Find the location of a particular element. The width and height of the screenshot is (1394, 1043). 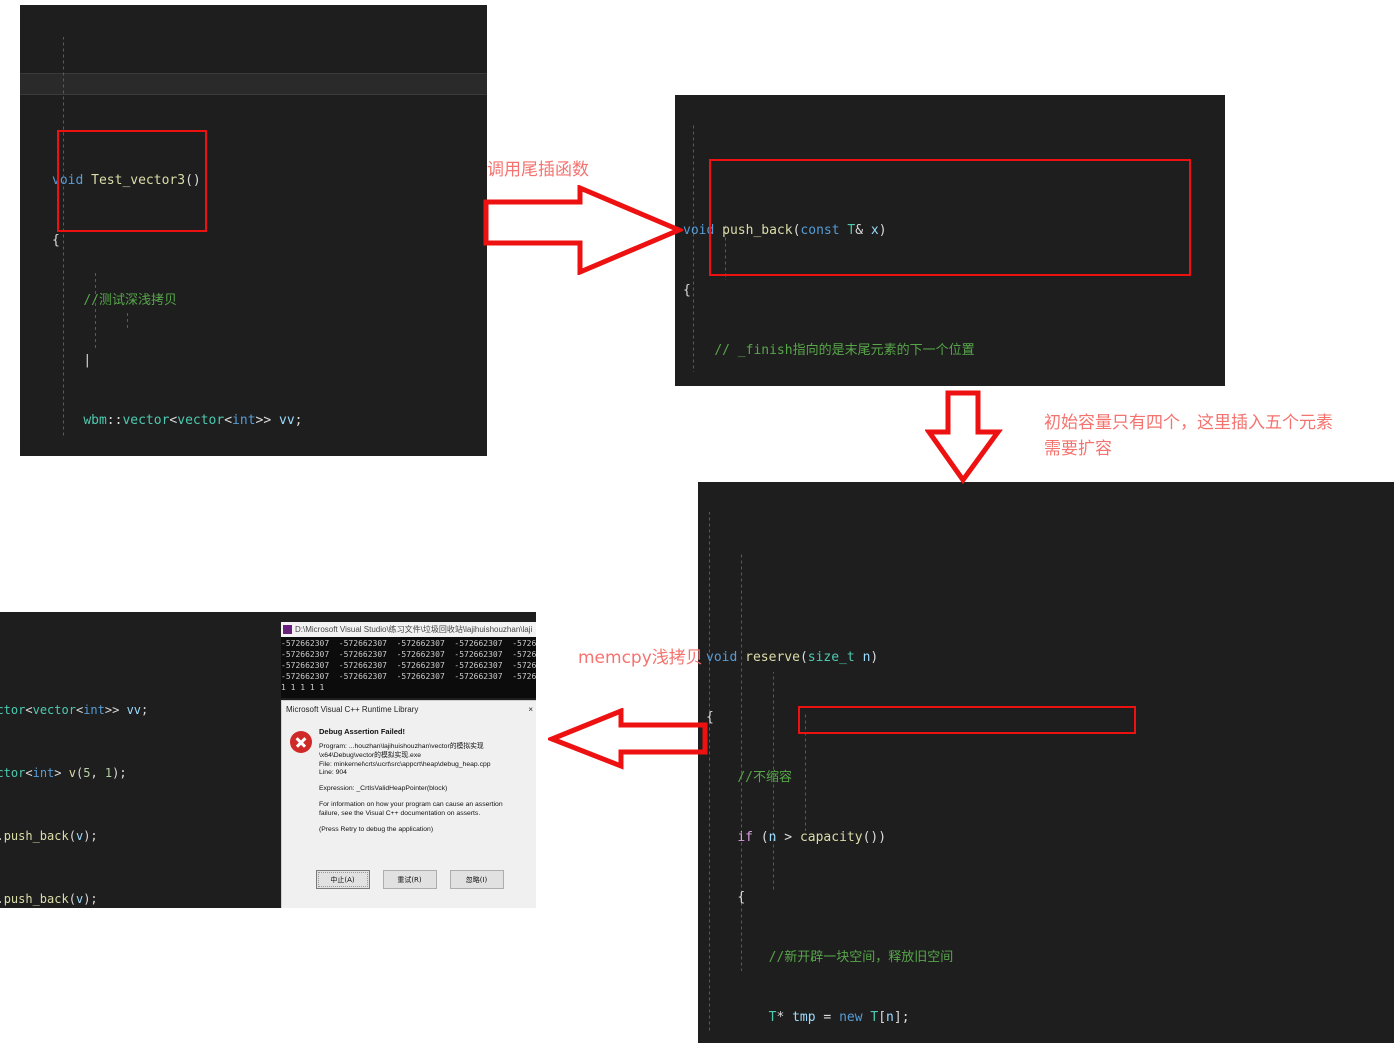

highlight-box-grow-check is located at coordinates (950, 217).